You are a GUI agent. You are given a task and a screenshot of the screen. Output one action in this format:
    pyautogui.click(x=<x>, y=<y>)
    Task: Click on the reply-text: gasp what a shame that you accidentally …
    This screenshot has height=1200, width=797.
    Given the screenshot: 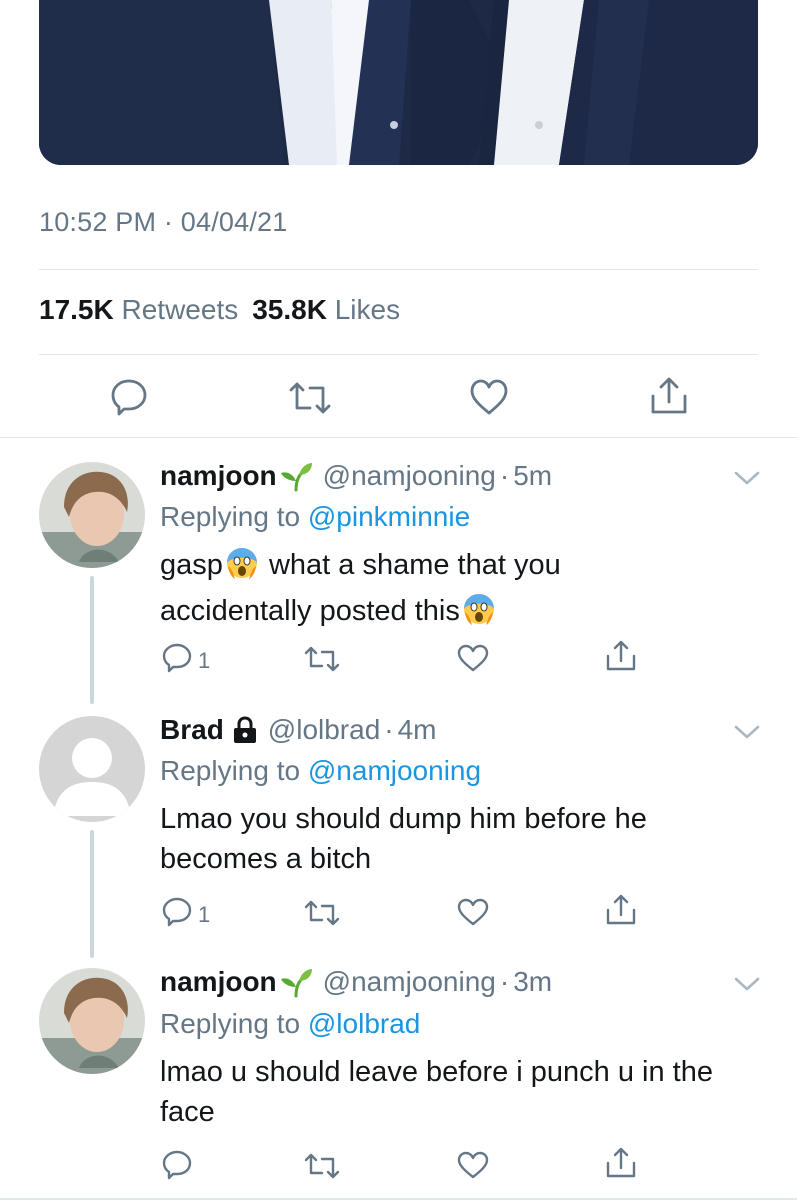 What is the action you would take?
    pyautogui.click(x=465, y=591)
    